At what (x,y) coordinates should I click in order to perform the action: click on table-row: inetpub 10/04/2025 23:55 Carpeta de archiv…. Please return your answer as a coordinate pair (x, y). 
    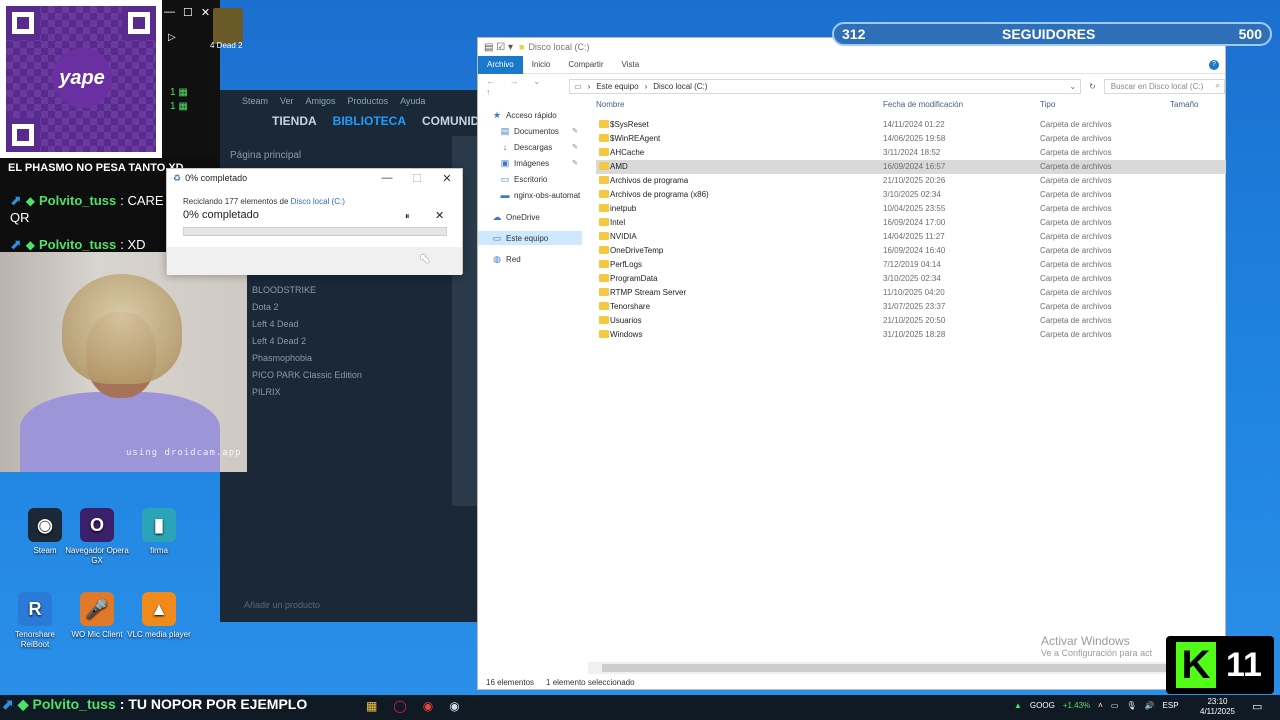
    Looking at the image, I should click on (911, 209).